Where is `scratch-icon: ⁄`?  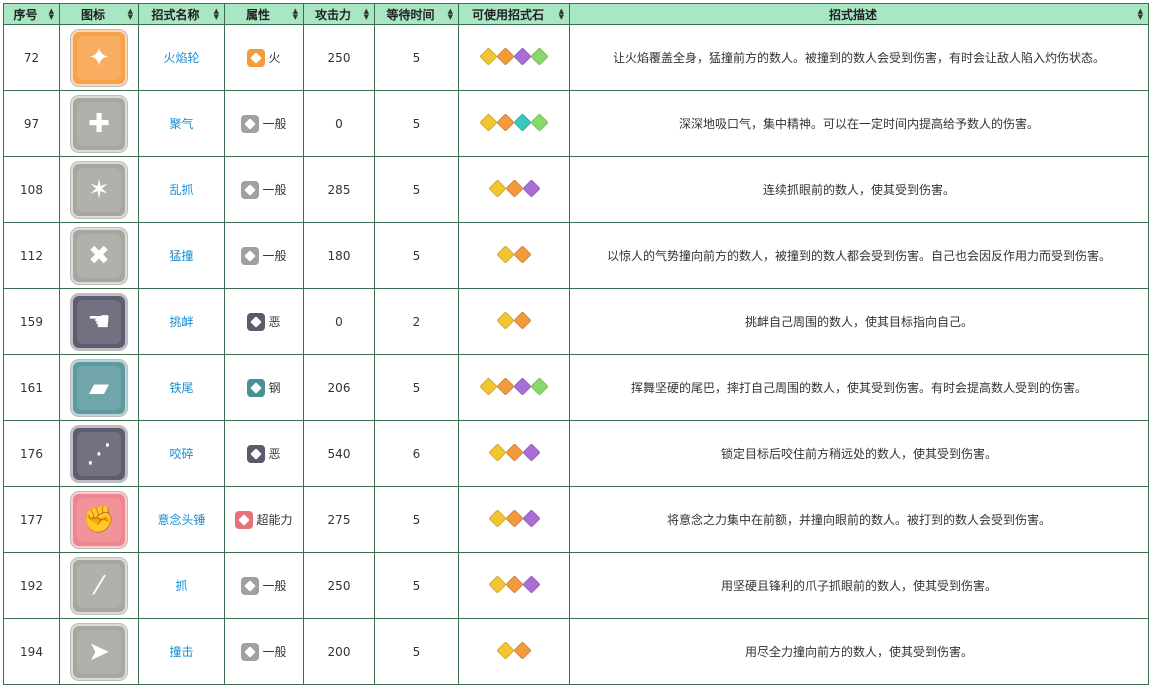
scratch-icon: ⁄ is located at coordinates (99, 585).